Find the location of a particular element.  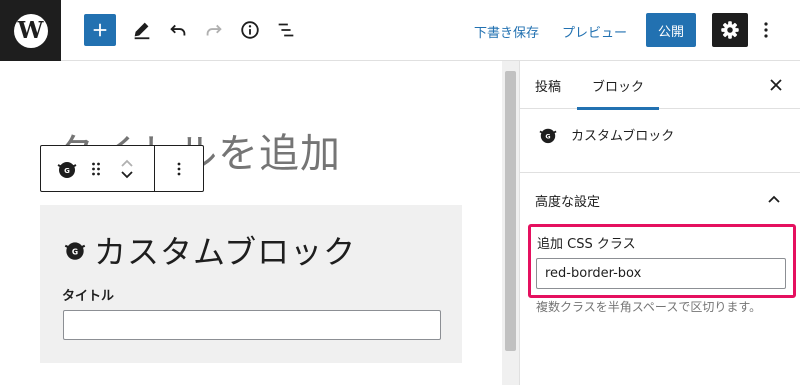

block-card: G カスタムブロック is located at coordinates (660, 141).